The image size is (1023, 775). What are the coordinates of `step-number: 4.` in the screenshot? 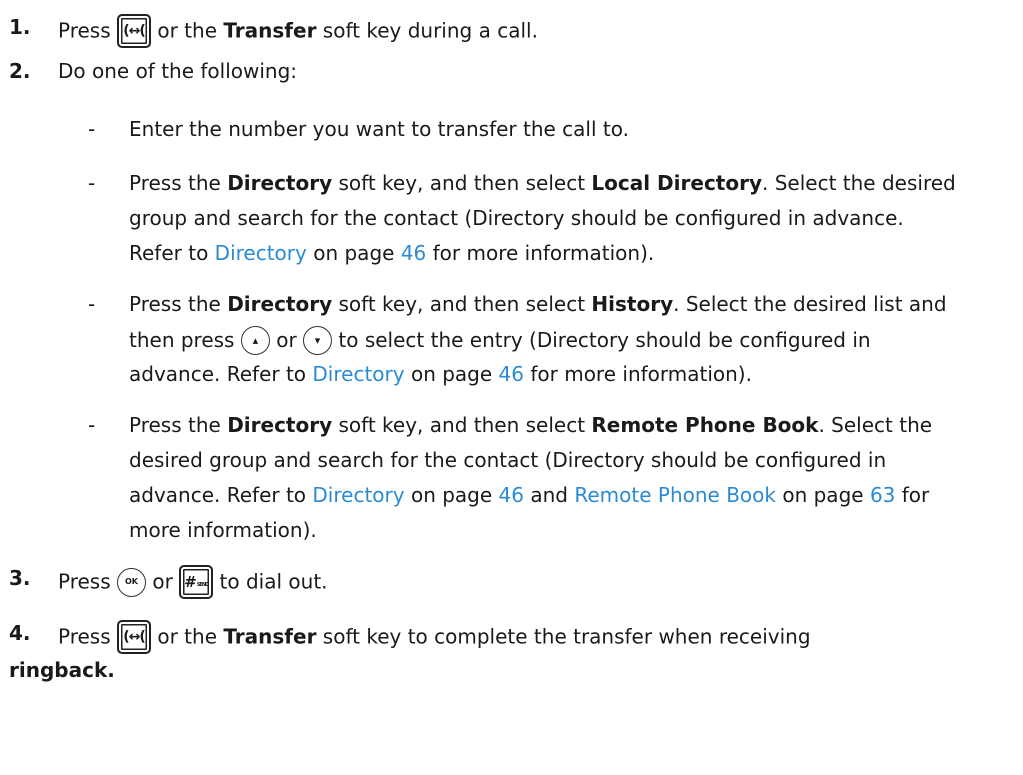 It's located at (20, 633).